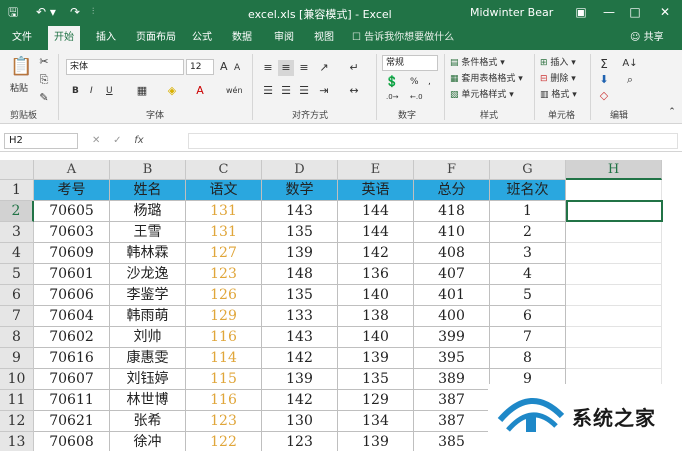  Describe the element at coordinates (148, 170) in the screenshot. I see `column-header-b: B` at that location.